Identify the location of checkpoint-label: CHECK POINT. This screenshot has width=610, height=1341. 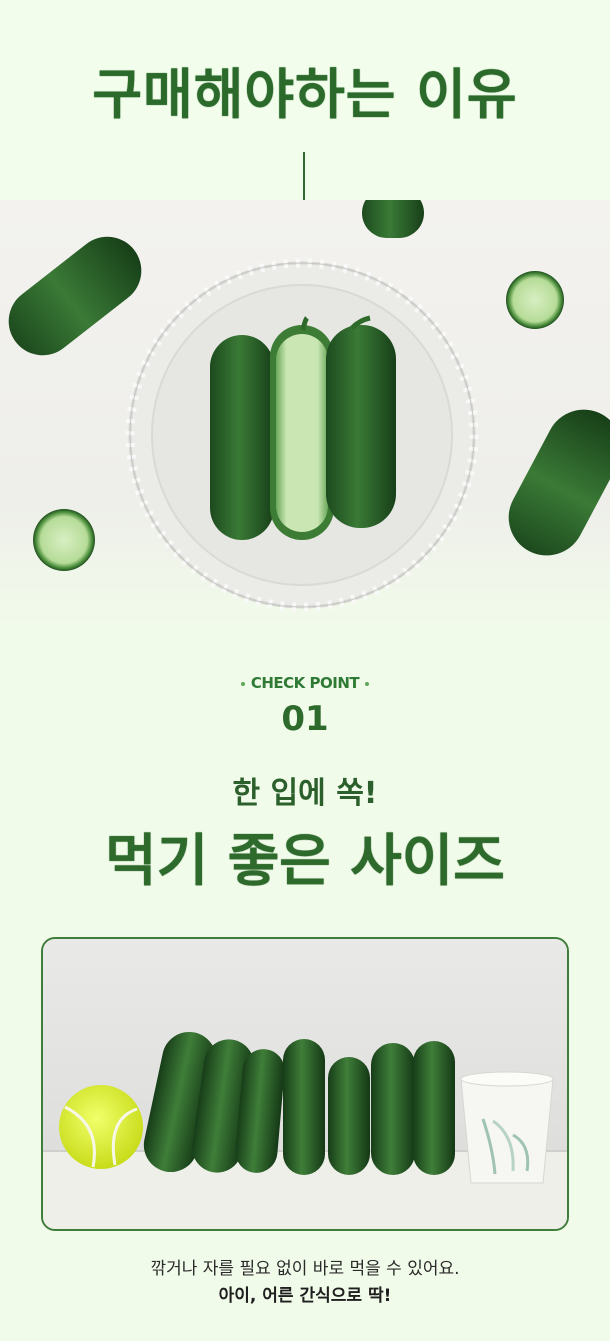
(305, 683).